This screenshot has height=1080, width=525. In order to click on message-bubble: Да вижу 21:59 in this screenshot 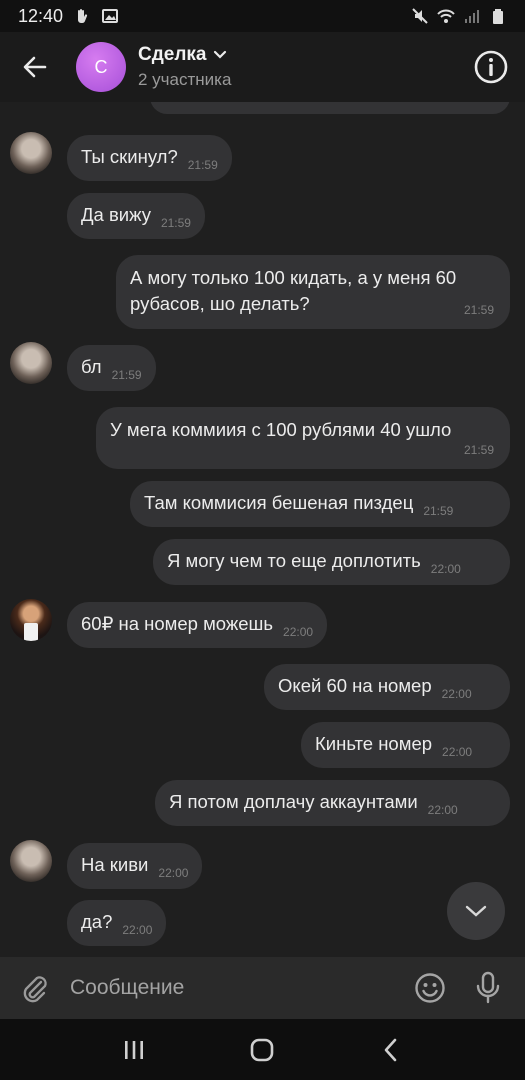, I will do `click(136, 216)`.